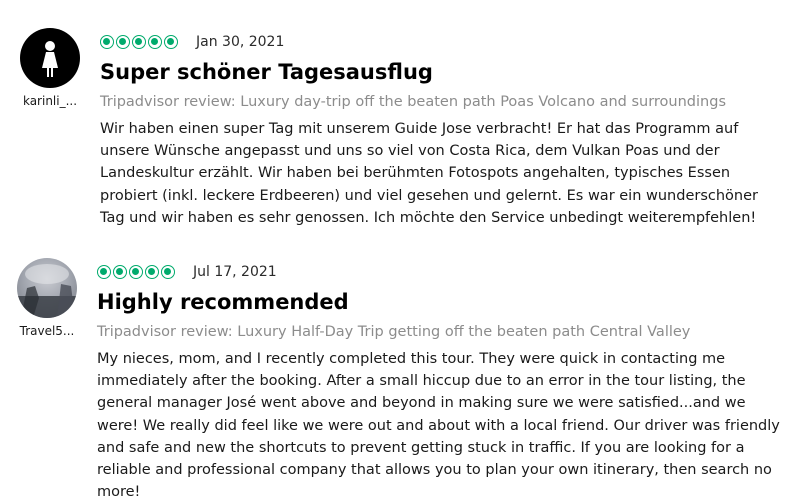 Image resolution: width=800 pixels, height=503 pixels. I want to click on review-meta: Jul 17, 2021, so click(438, 272).